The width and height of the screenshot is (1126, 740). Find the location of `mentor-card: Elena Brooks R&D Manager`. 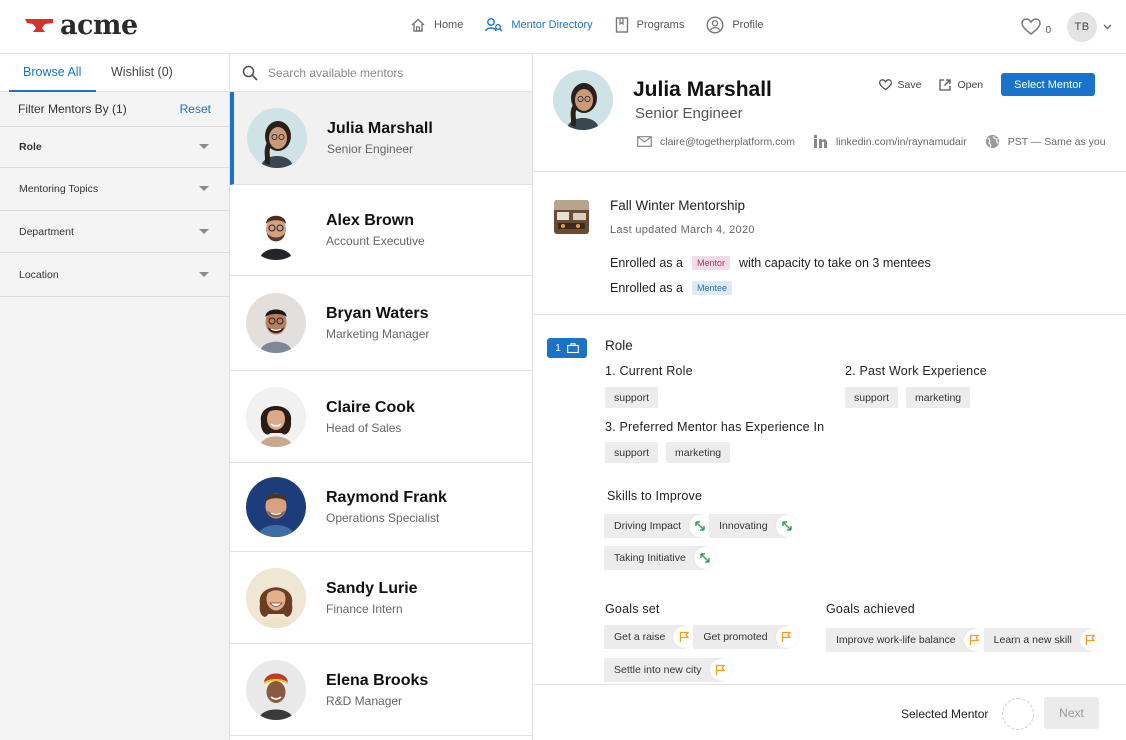

mentor-card: Elena Brooks R&D Manager is located at coordinates (381, 690).